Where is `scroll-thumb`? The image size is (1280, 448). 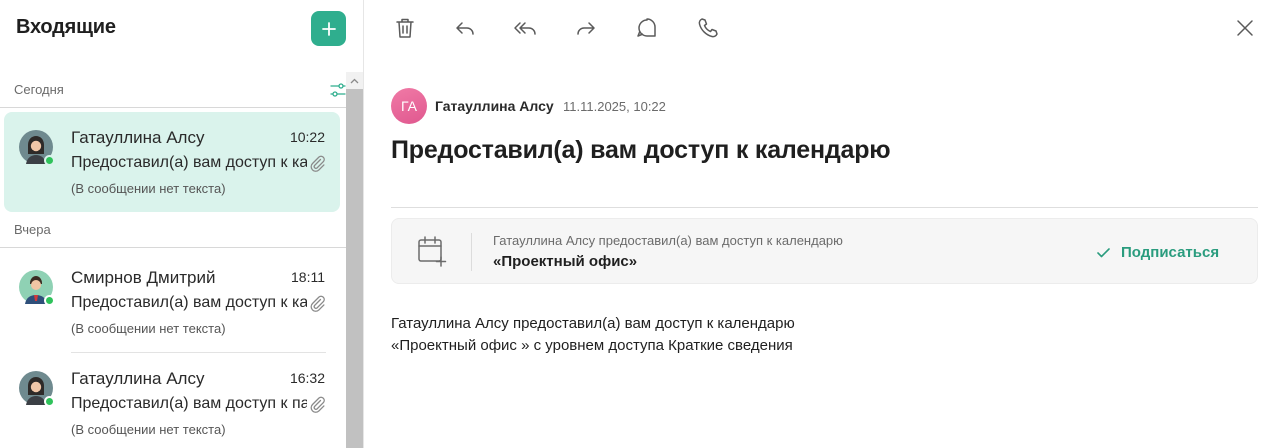 scroll-thumb is located at coordinates (354, 268).